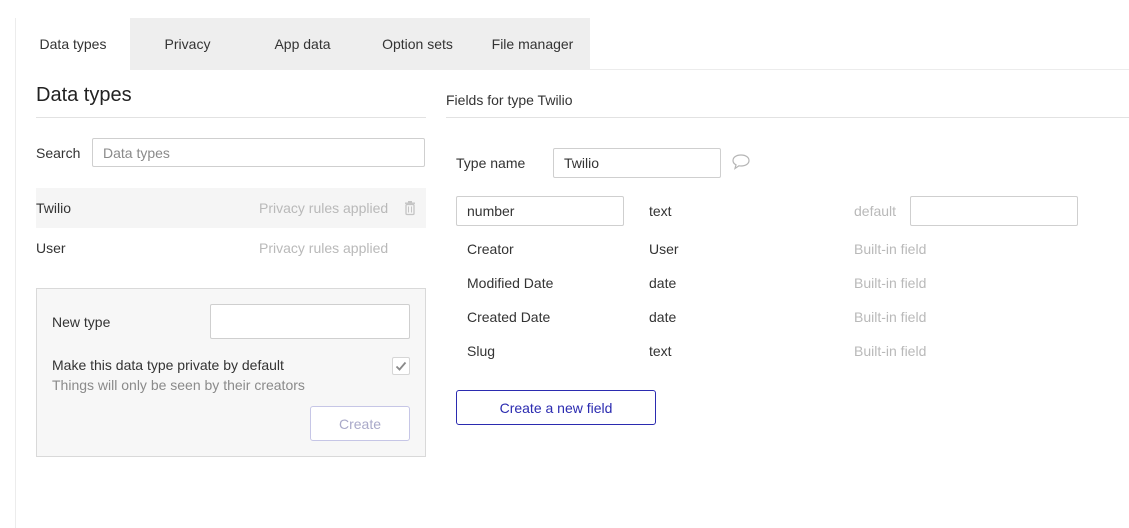 Image resolution: width=1129 pixels, height=528 pixels. What do you see at coordinates (58, 153) in the screenshot?
I see `search-label: Search` at bounding box center [58, 153].